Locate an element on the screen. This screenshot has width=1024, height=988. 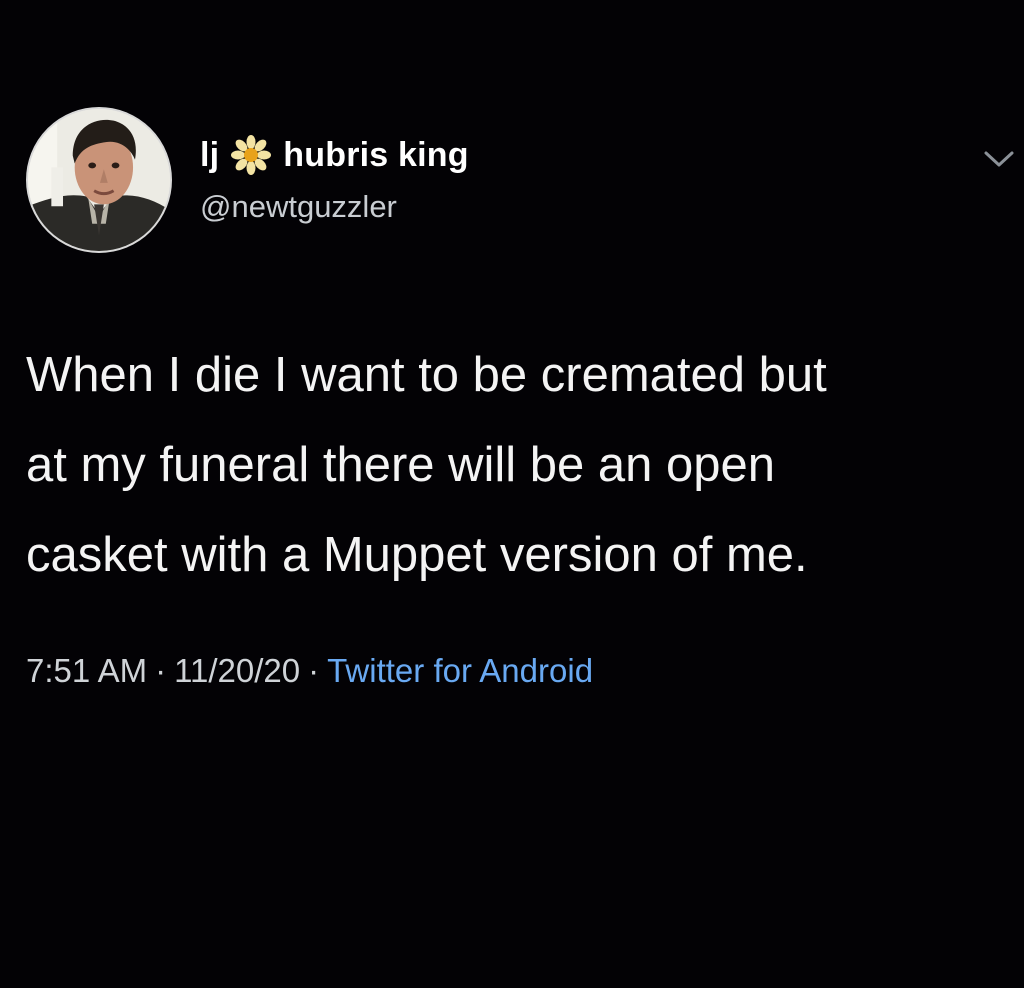
tweet-text-line: at my funeral there will be an open is located at coordinates (401, 465).